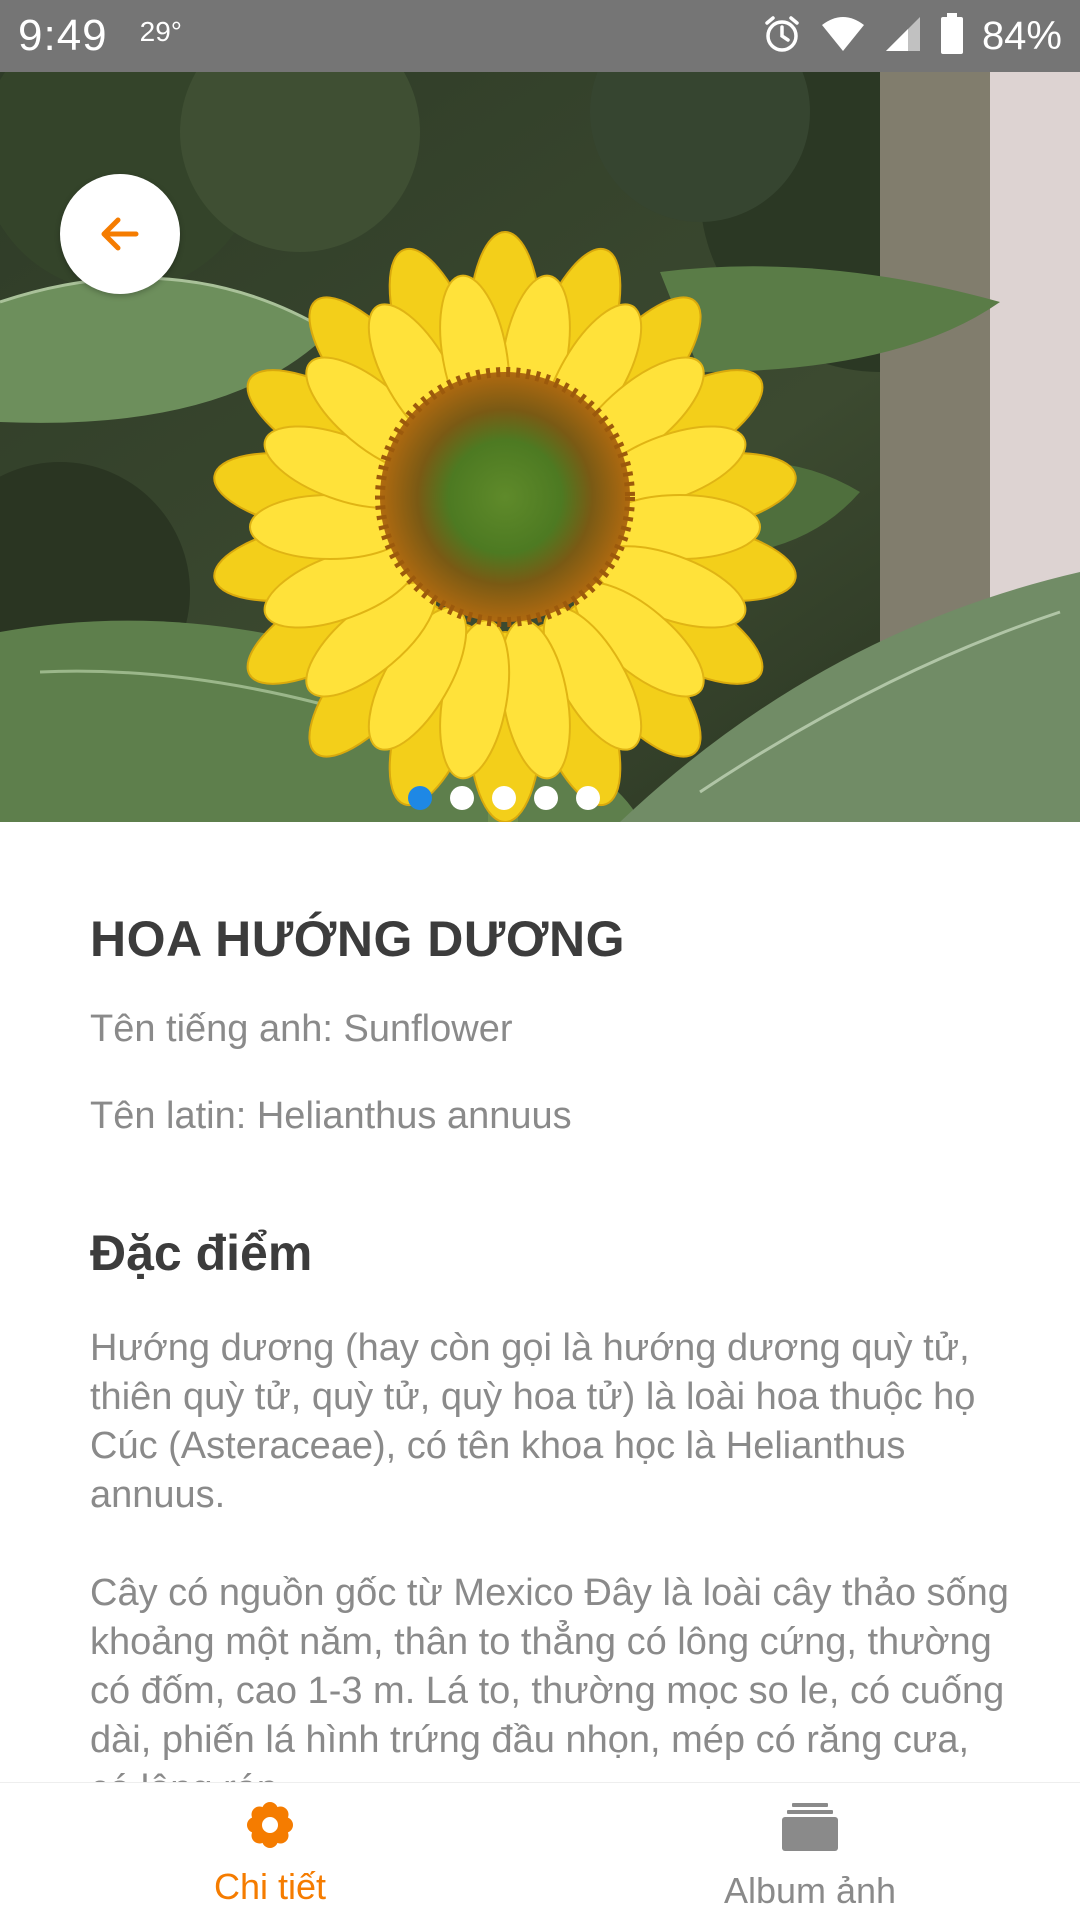 This screenshot has height=1920, width=1080. Describe the element at coordinates (160, 31) in the screenshot. I see `status-temperature: 29°` at that location.